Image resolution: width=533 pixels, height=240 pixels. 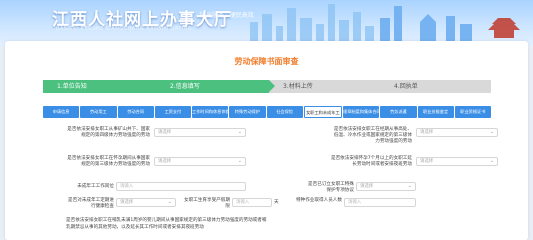 I want to click on tab-apply-info: 申请信息, so click(x=61, y=112).